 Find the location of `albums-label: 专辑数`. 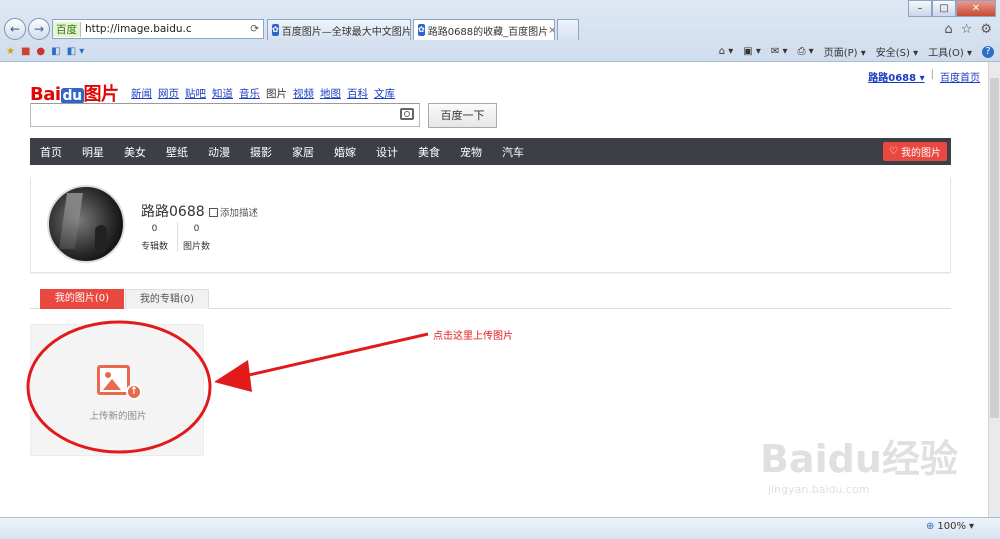

albums-label: 专辑数 is located at coordinates (155, 247).